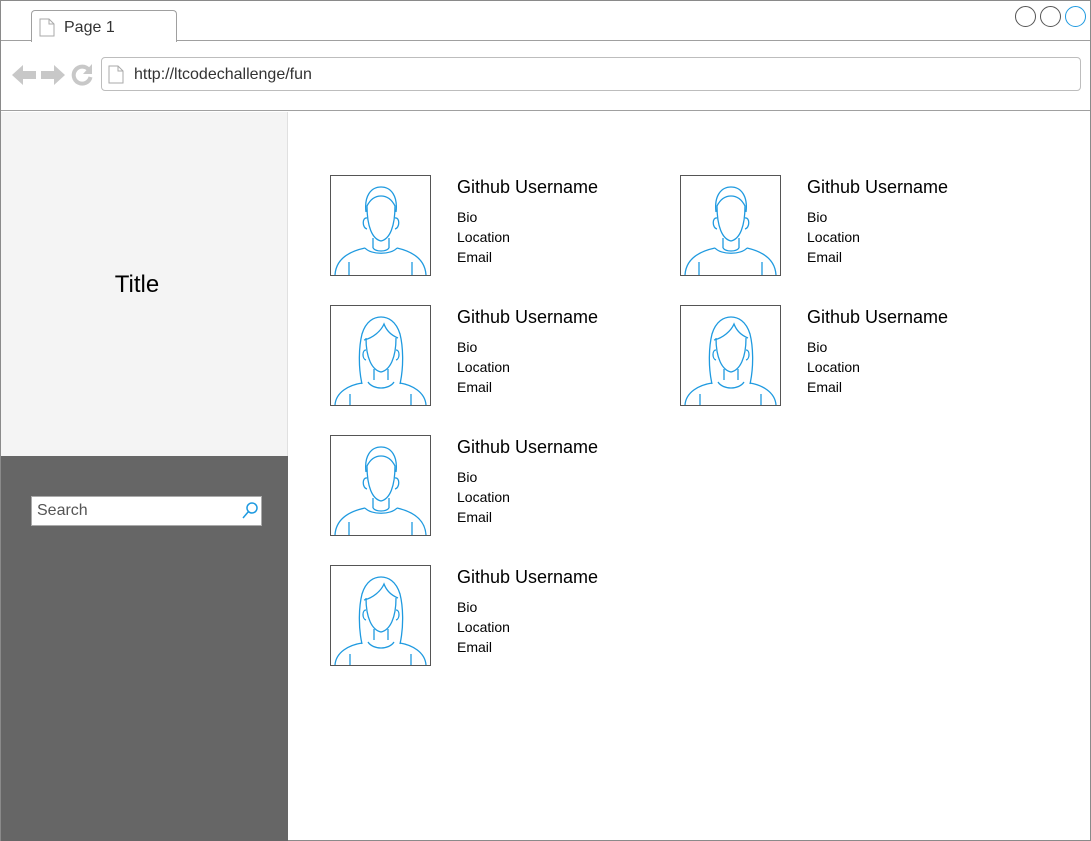  I want to click on address-bar: http://ltcodechallenge/fun, so click(591, 74).